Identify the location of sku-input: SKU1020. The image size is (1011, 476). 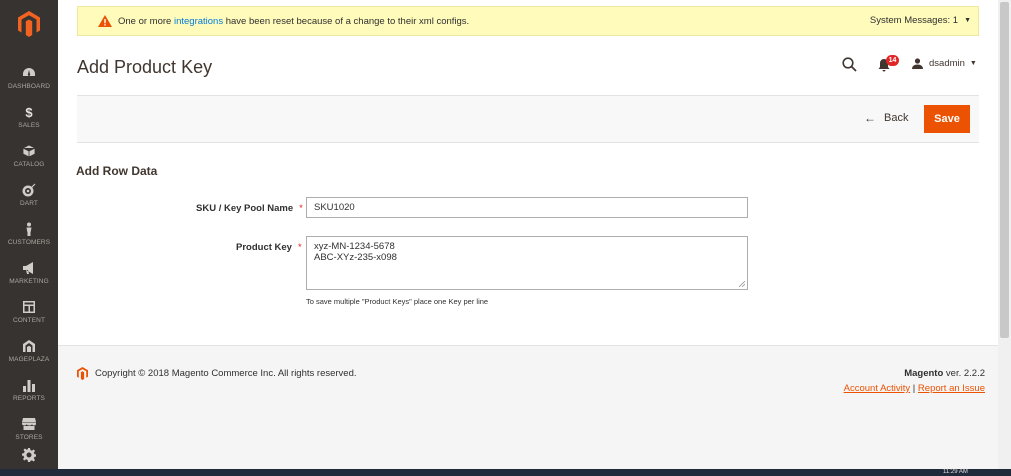
(527, 207).